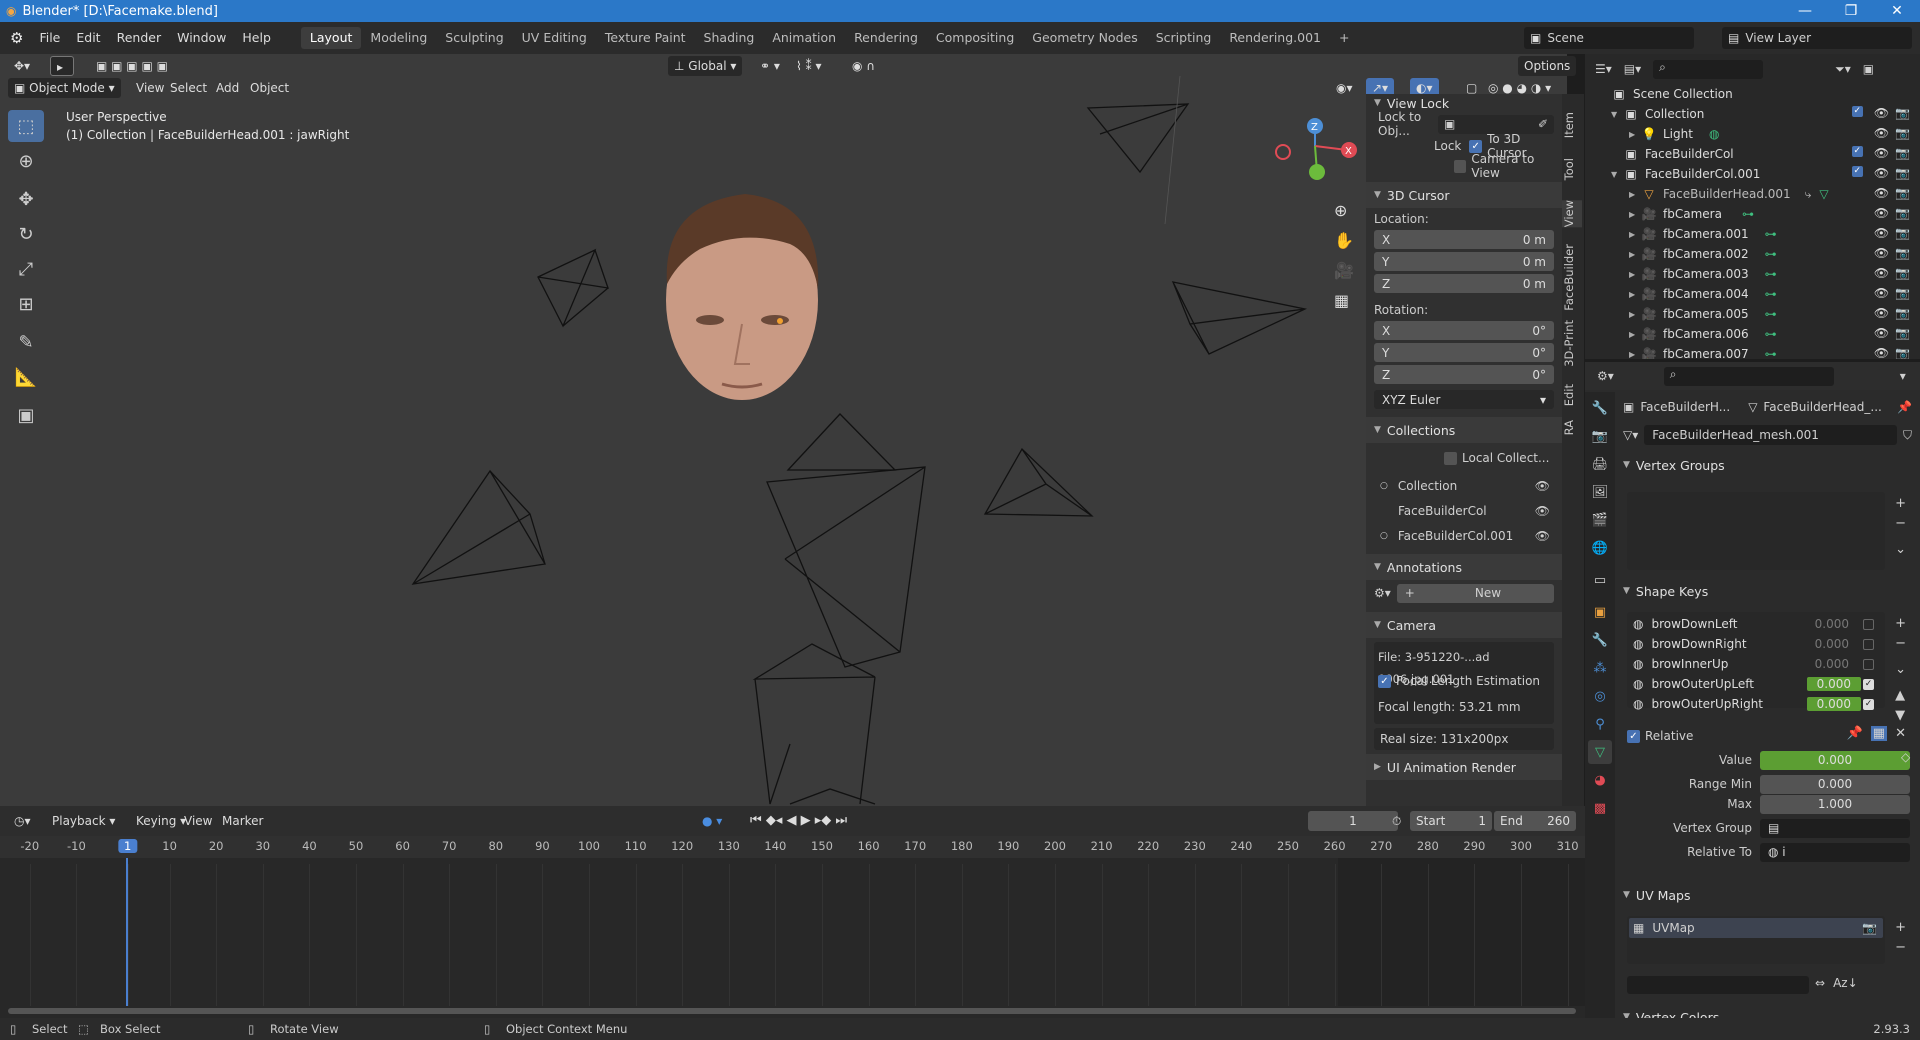 The image size is (1920, 1040). What do you see at coordinates (1900, 670) in the screenshot?
I see `shape-key-menu-icon: ⌄` at bounding box center [1900, 670].